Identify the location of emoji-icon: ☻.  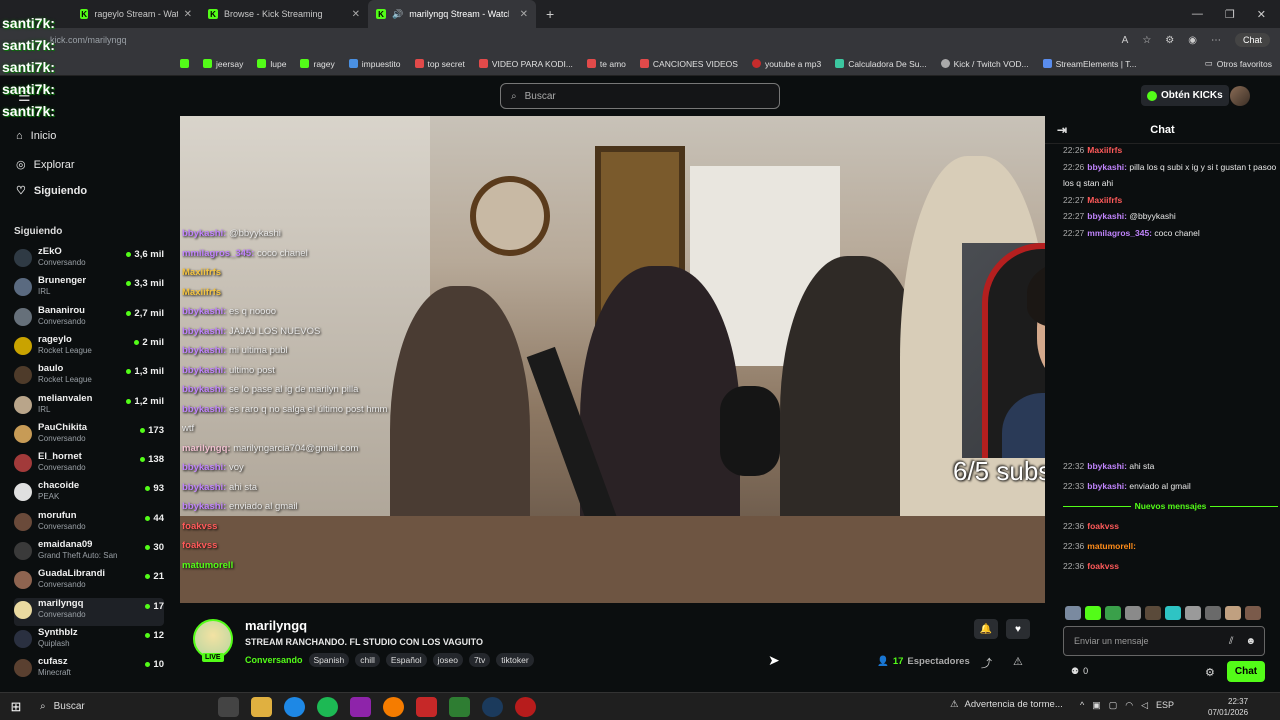
(1250, 641).